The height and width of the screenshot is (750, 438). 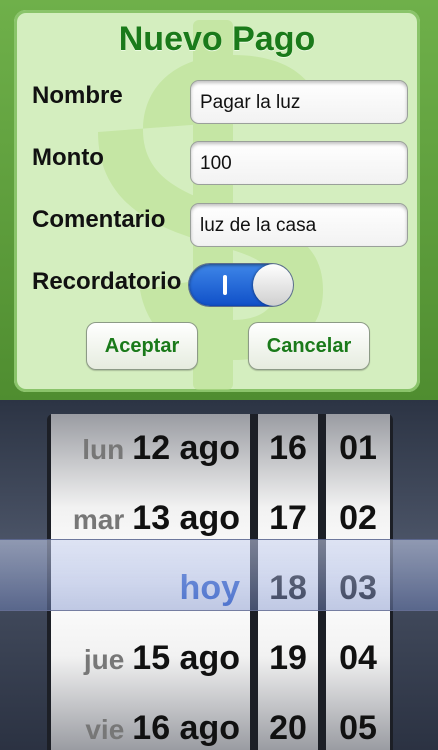 What do you see at coordinates (68, 157) in the screenshot?
I see `amount-label: Monto` at bounding box center [68, 157].